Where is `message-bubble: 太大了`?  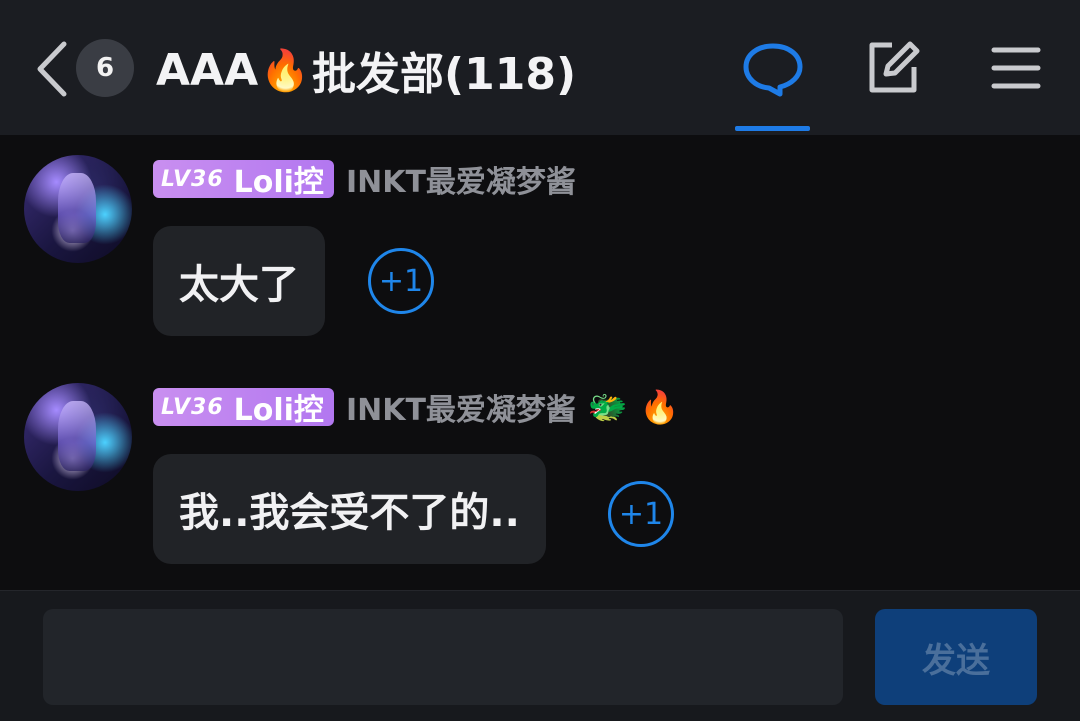 message-bubble: 太大了 is located at coordinates (239, 281).